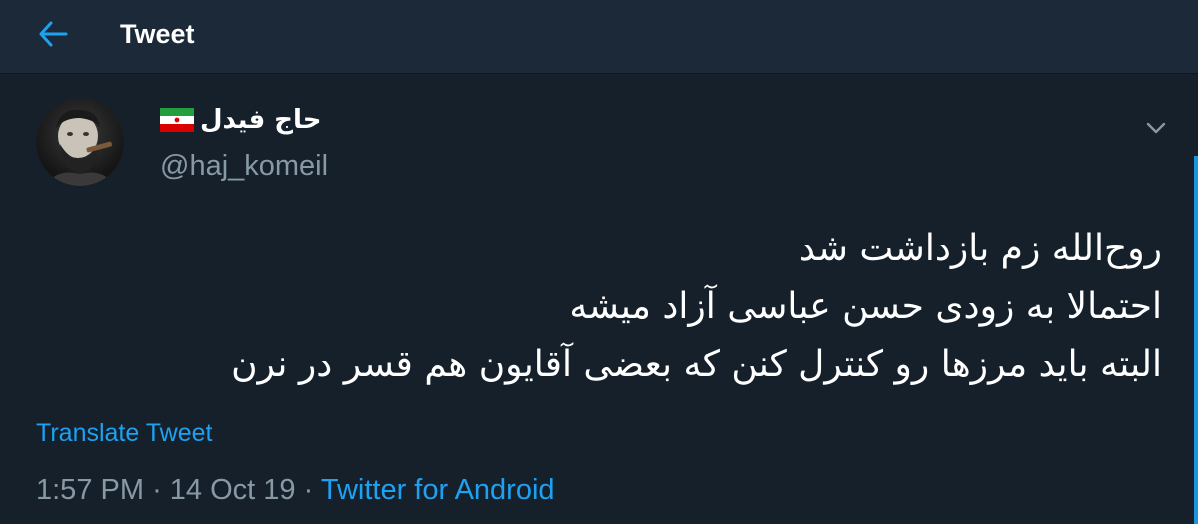  What do you see at coordinates (177, 120) in the screenshot?
I see `iran-flag-icon` at bounding box center [177, 120].